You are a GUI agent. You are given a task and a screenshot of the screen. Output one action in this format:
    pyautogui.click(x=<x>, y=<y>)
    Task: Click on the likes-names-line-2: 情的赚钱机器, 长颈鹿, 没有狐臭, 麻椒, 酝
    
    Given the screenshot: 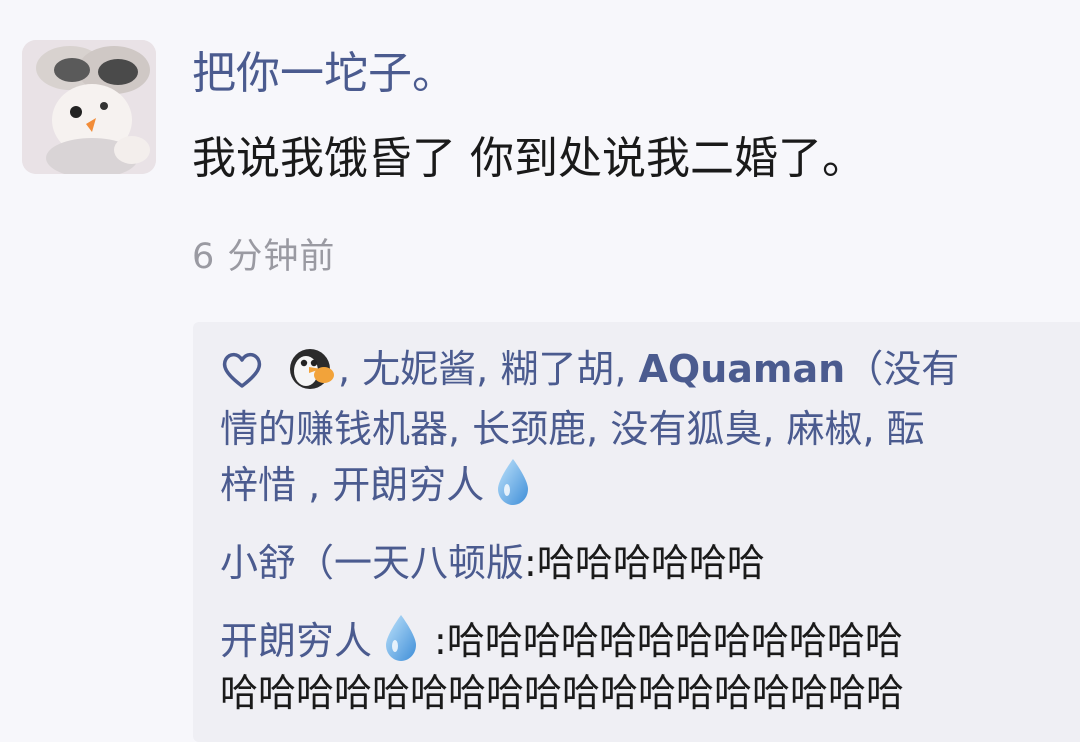 What is the action you would take?
    pyautogui.click(x=572, y=429)
    